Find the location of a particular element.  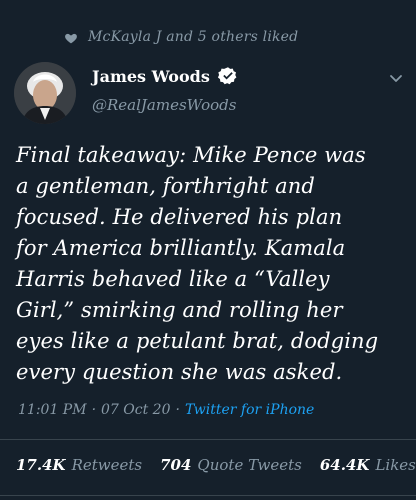

likes-stat: 64.4K Likes is located at coordinates (368, 465).